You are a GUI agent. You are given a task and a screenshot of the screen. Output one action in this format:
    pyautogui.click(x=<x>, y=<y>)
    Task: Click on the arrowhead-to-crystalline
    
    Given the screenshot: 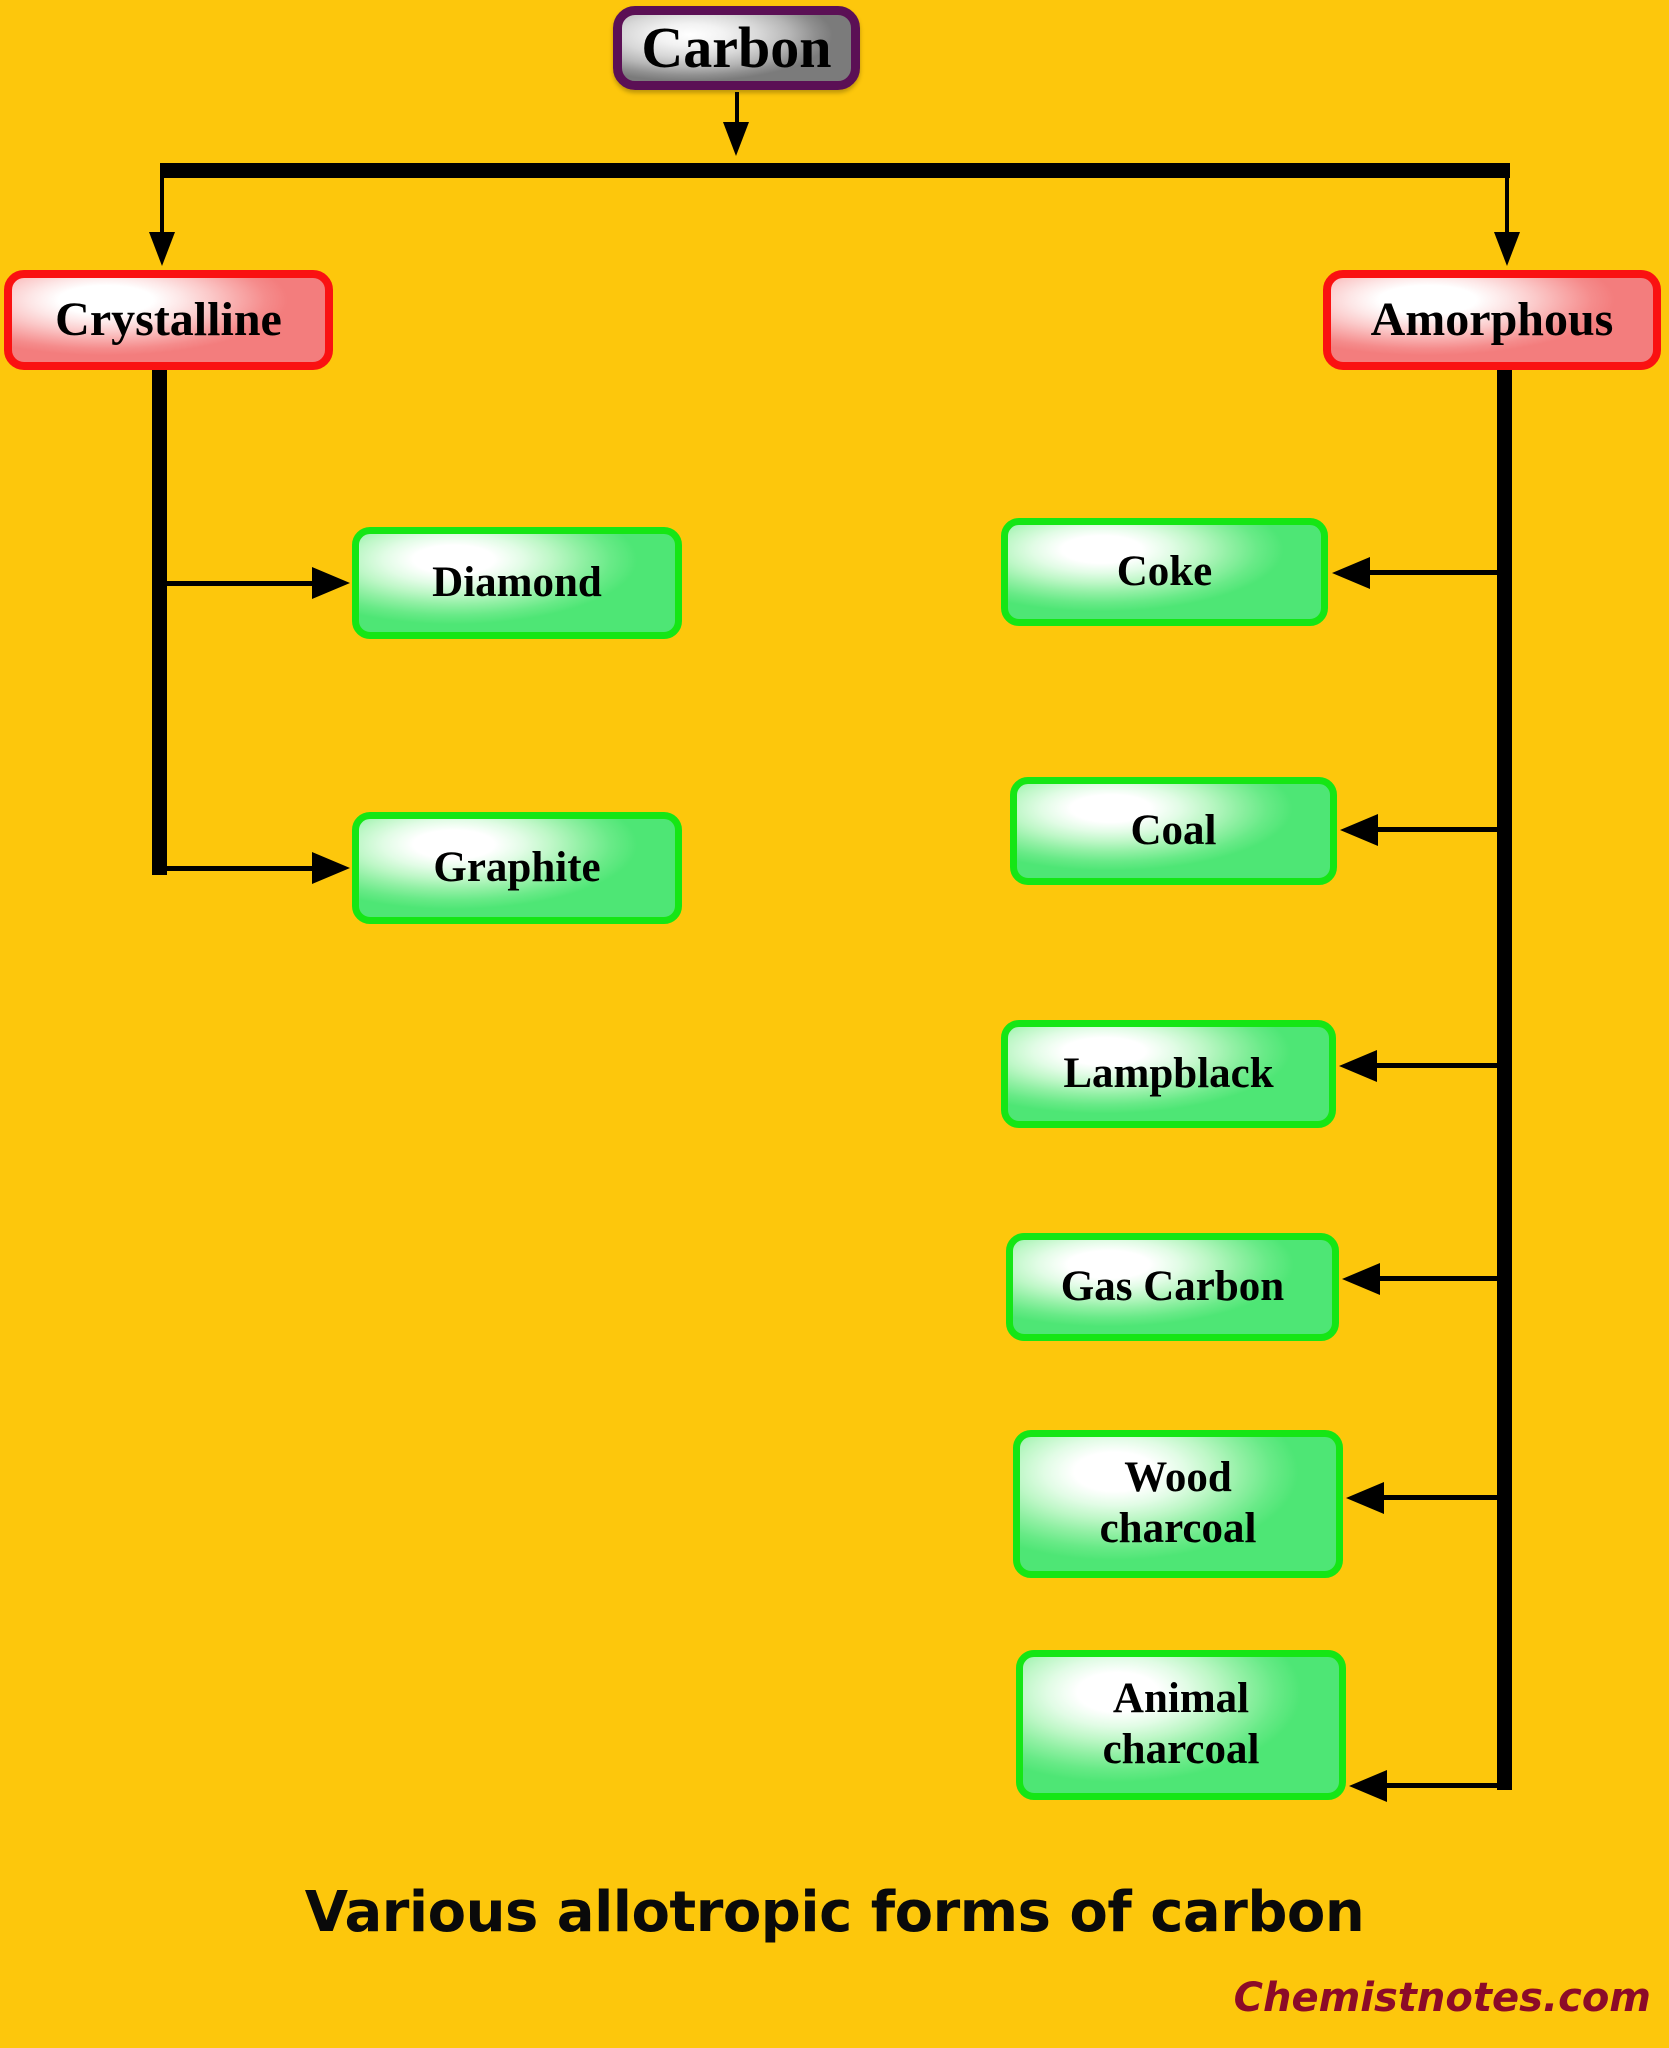 What is the action you would take?
    pyautogui.click(x=162, y=249)
    